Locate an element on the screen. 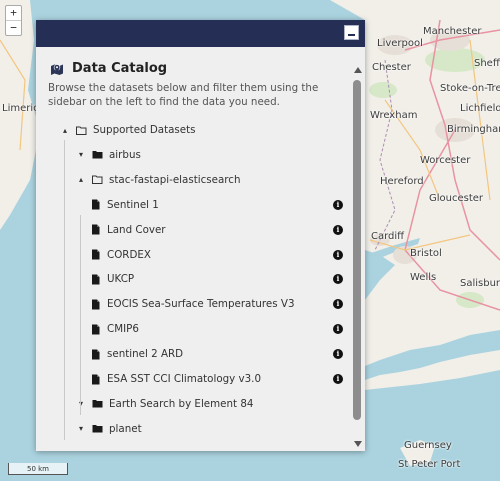 This screenshot has width=500, height=481. tree-item: ▾ planet is located at coordinates (109, 429).